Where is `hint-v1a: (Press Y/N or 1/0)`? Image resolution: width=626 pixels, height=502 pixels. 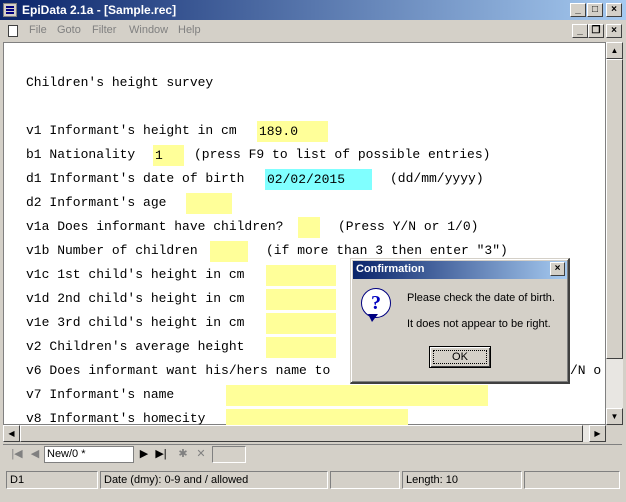 hint-v1a: (Press Y/N or 1/0) is located at coordinates (408, 226).